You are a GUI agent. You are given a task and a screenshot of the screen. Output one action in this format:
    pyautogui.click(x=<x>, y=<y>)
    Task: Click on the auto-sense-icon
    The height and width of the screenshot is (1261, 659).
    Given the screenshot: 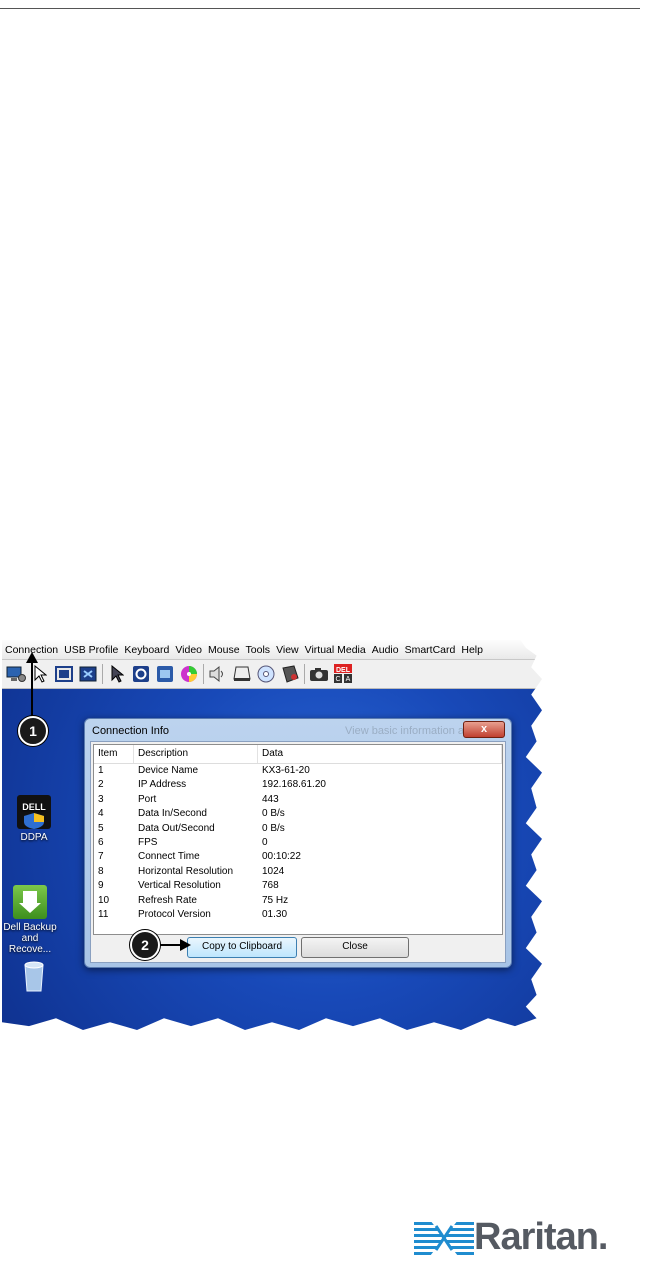 What is the action you would take?
    pyautogui.click(x=88, y=674)
    